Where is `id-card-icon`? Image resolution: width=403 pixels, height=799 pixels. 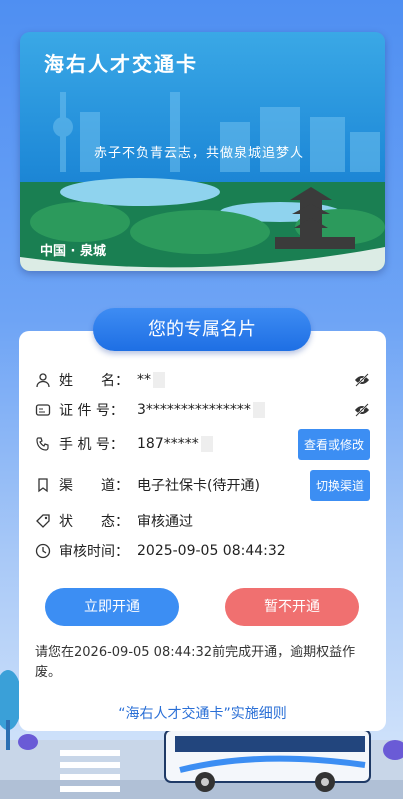 id-card-icon is located at coordinates (43, 410).